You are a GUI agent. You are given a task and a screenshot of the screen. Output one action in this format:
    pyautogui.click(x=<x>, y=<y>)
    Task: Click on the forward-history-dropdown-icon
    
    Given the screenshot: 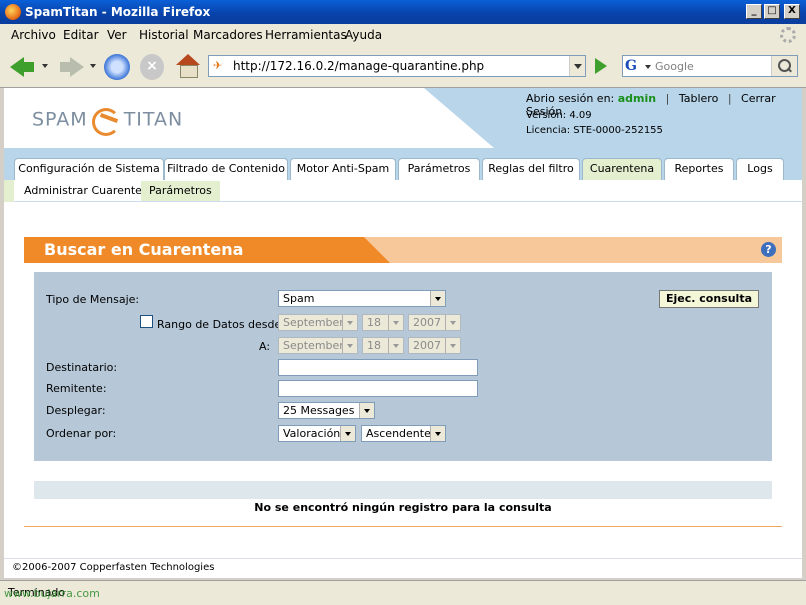 What is the action you would take?
    pyautogui.click(x=93, y=66)
    